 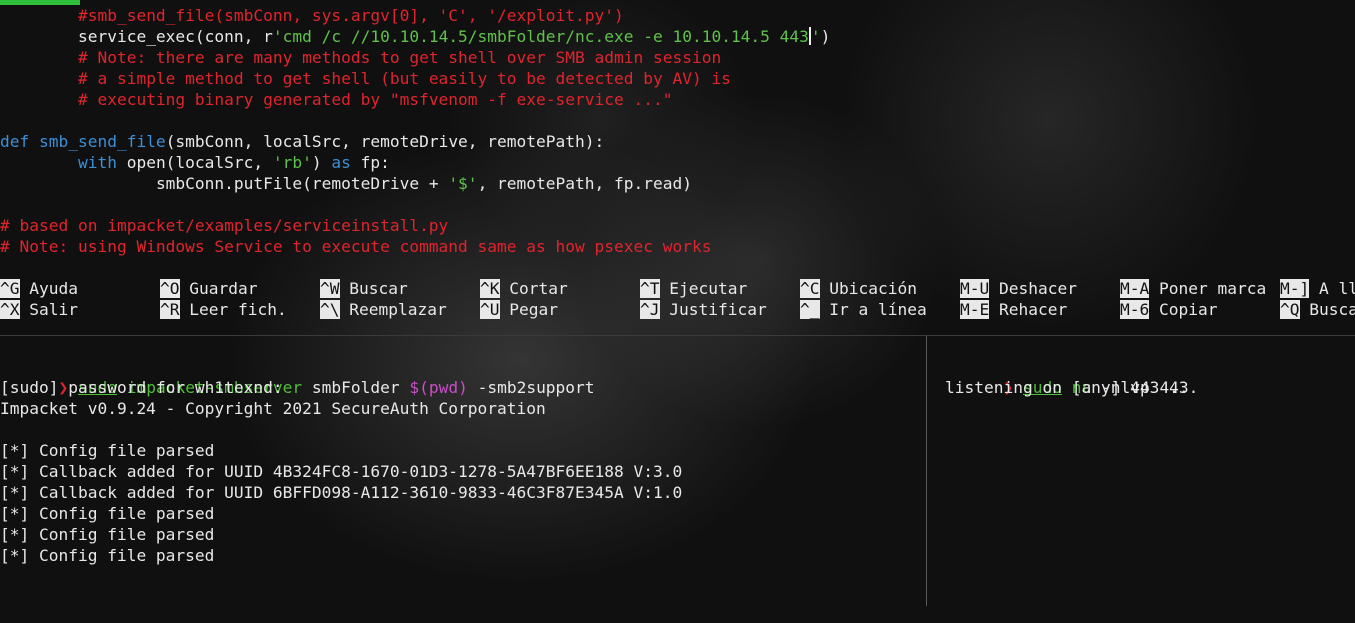 What do you see at coordinates (218, 288) in the screenshot?
I see `shortcut-label: Guardar` at bounding box center [218, 288].